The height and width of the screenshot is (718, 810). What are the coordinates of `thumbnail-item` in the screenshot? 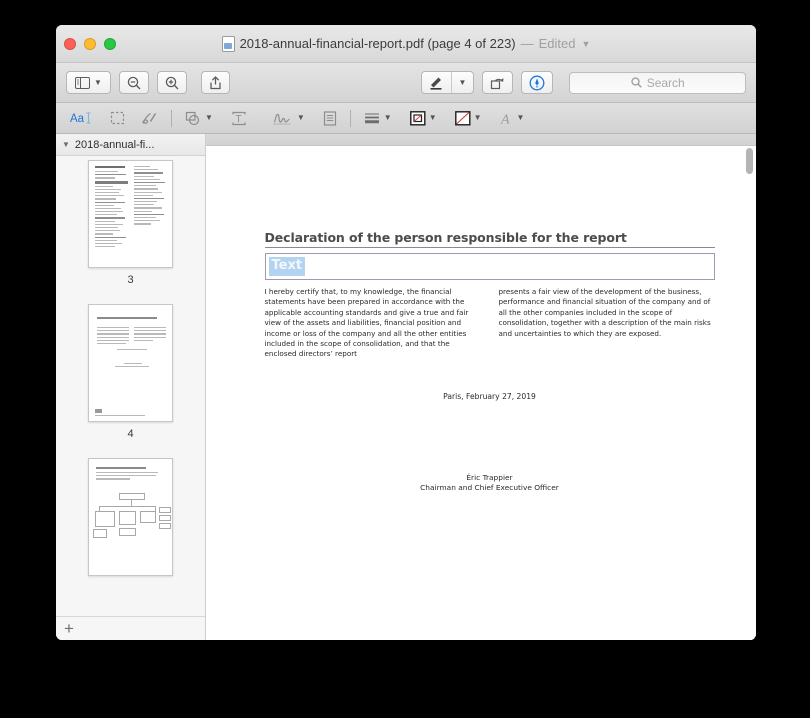 It's located at (130, 529).